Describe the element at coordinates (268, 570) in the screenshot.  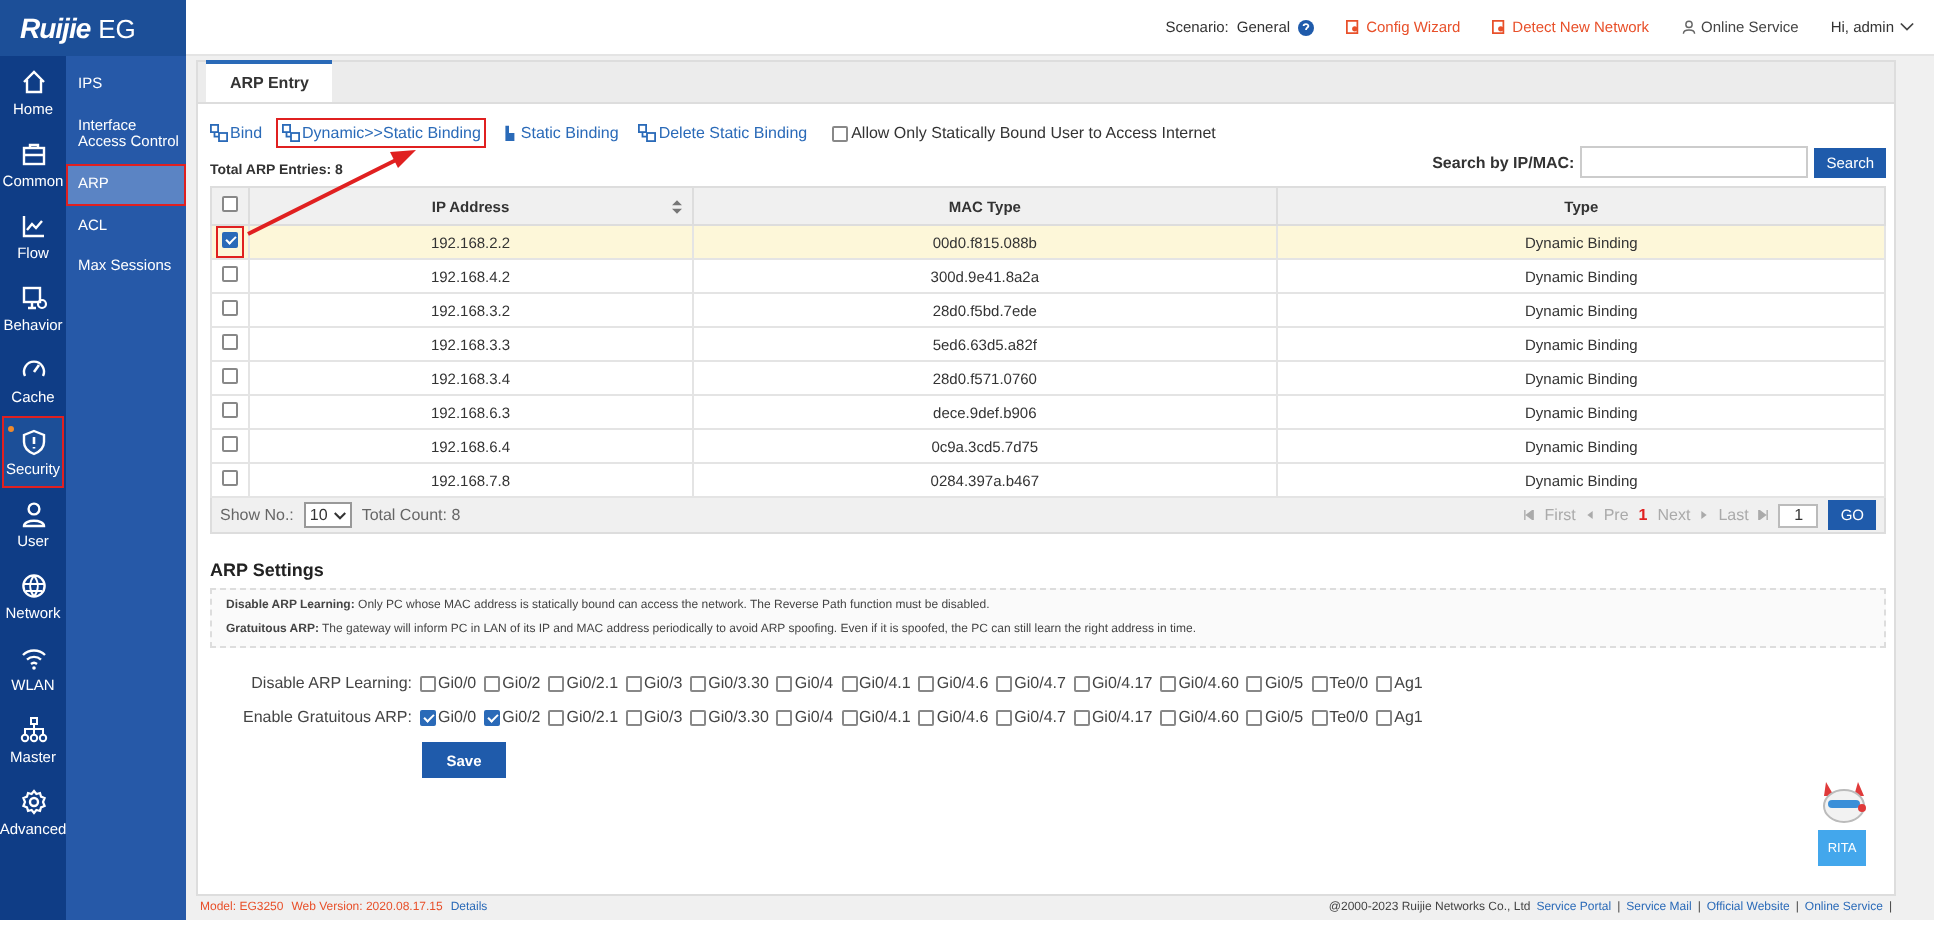
I see `section-title: ARP Settings` at that location.